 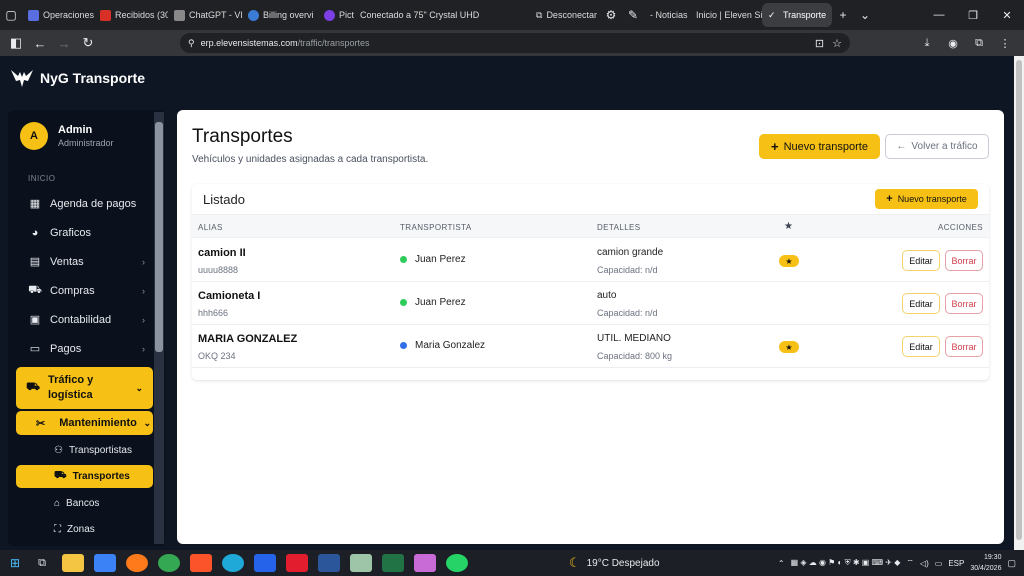 What do you see at coordinates (40, 43) in the screenshot?
I see `back-arrow-icon: ←` at bounding box center [40, 43].